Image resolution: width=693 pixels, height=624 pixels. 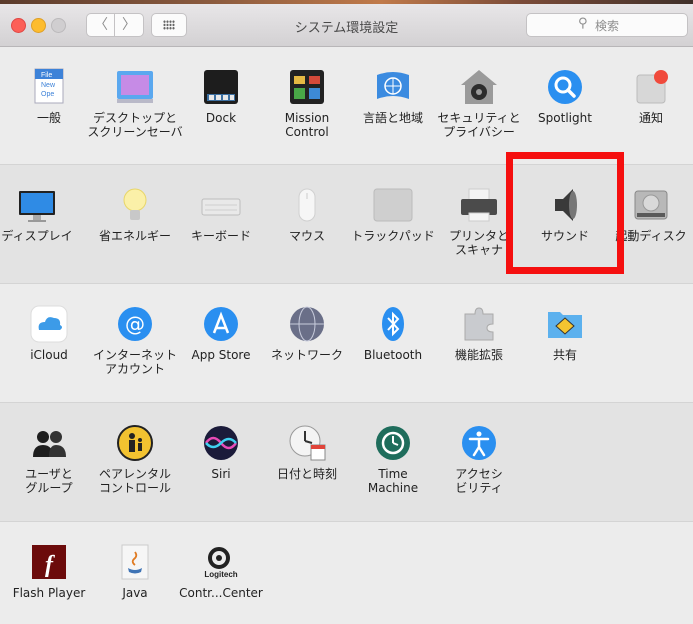 I want to click on magnifier-icon, so click(x=565, y=87).